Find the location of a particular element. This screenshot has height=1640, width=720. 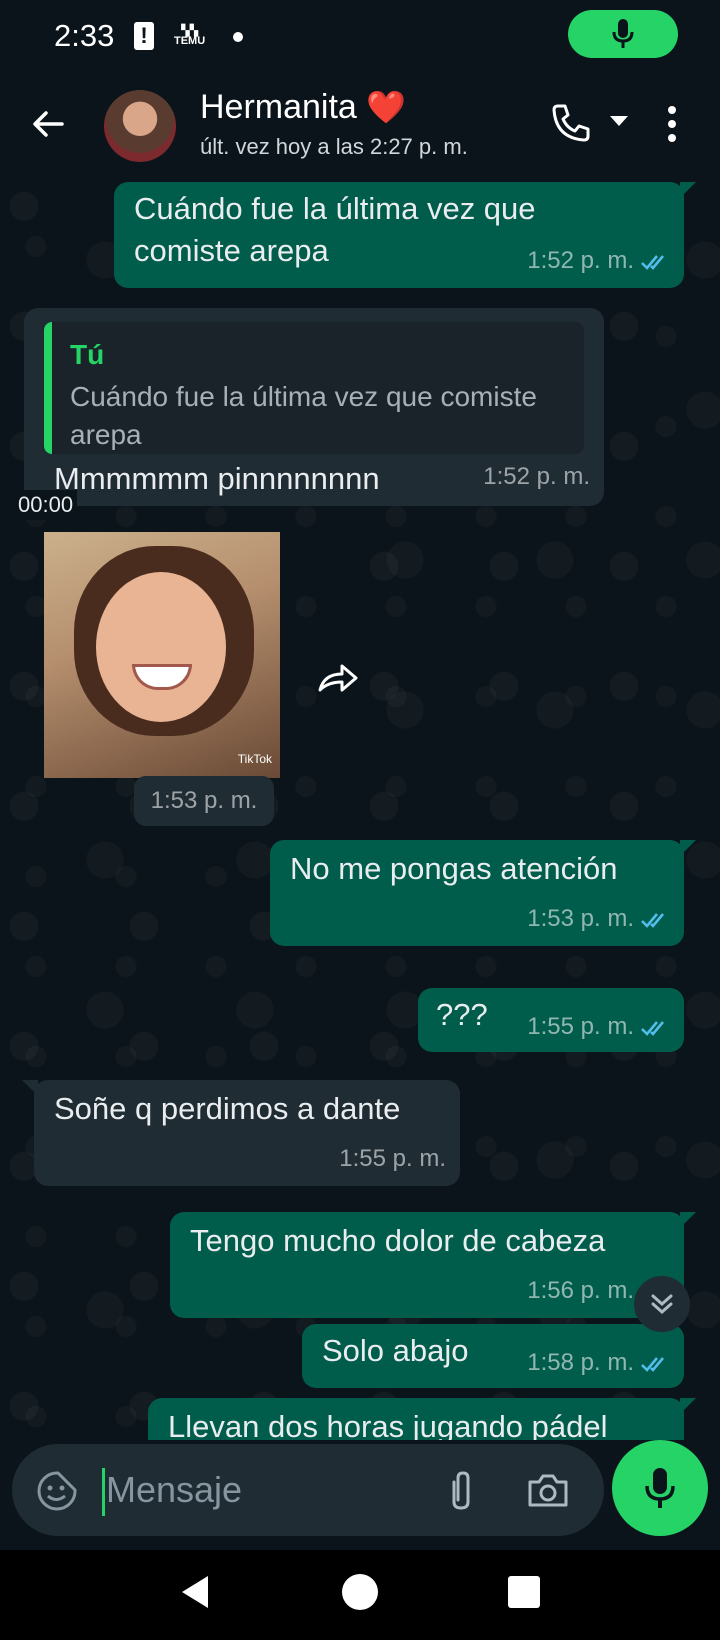

double-chevron-down-icon is located at coordinates (662, 1304).